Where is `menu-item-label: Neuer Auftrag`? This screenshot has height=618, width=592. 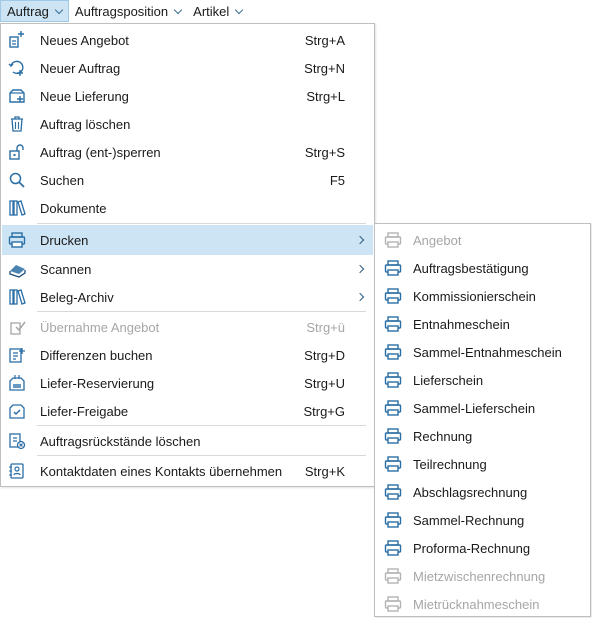
menu-item-label: Neuer Auftrag is located at coordinates (80, 68).